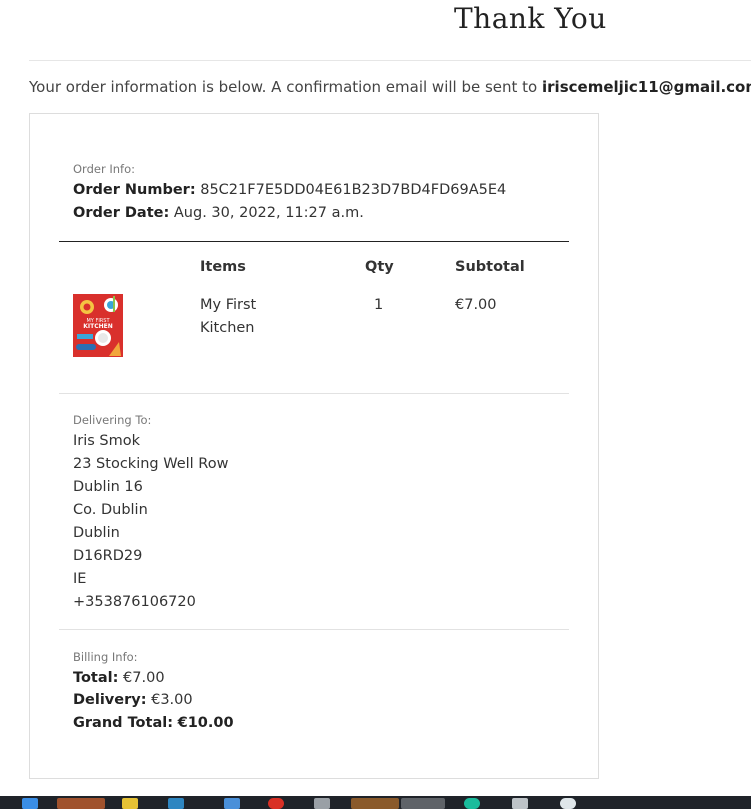 This screenshot has height=809, width=751. What do you see at coordinates (314, 241) in the screenshot?
I see `items-divider` at bounding box center [314, 241].